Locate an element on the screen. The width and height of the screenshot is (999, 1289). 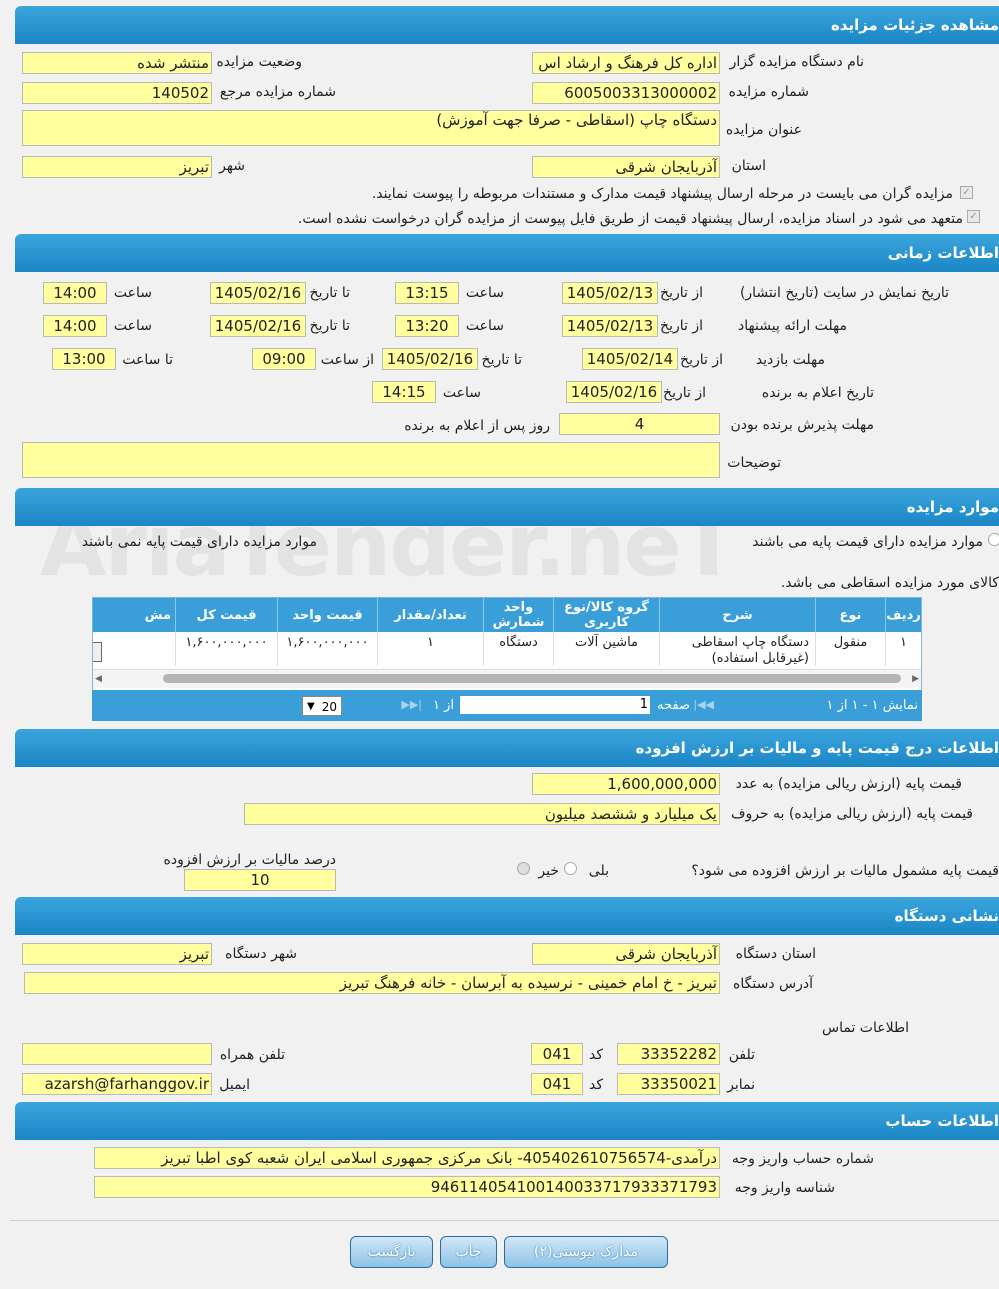
divider is located at coordinates (504, 1220).